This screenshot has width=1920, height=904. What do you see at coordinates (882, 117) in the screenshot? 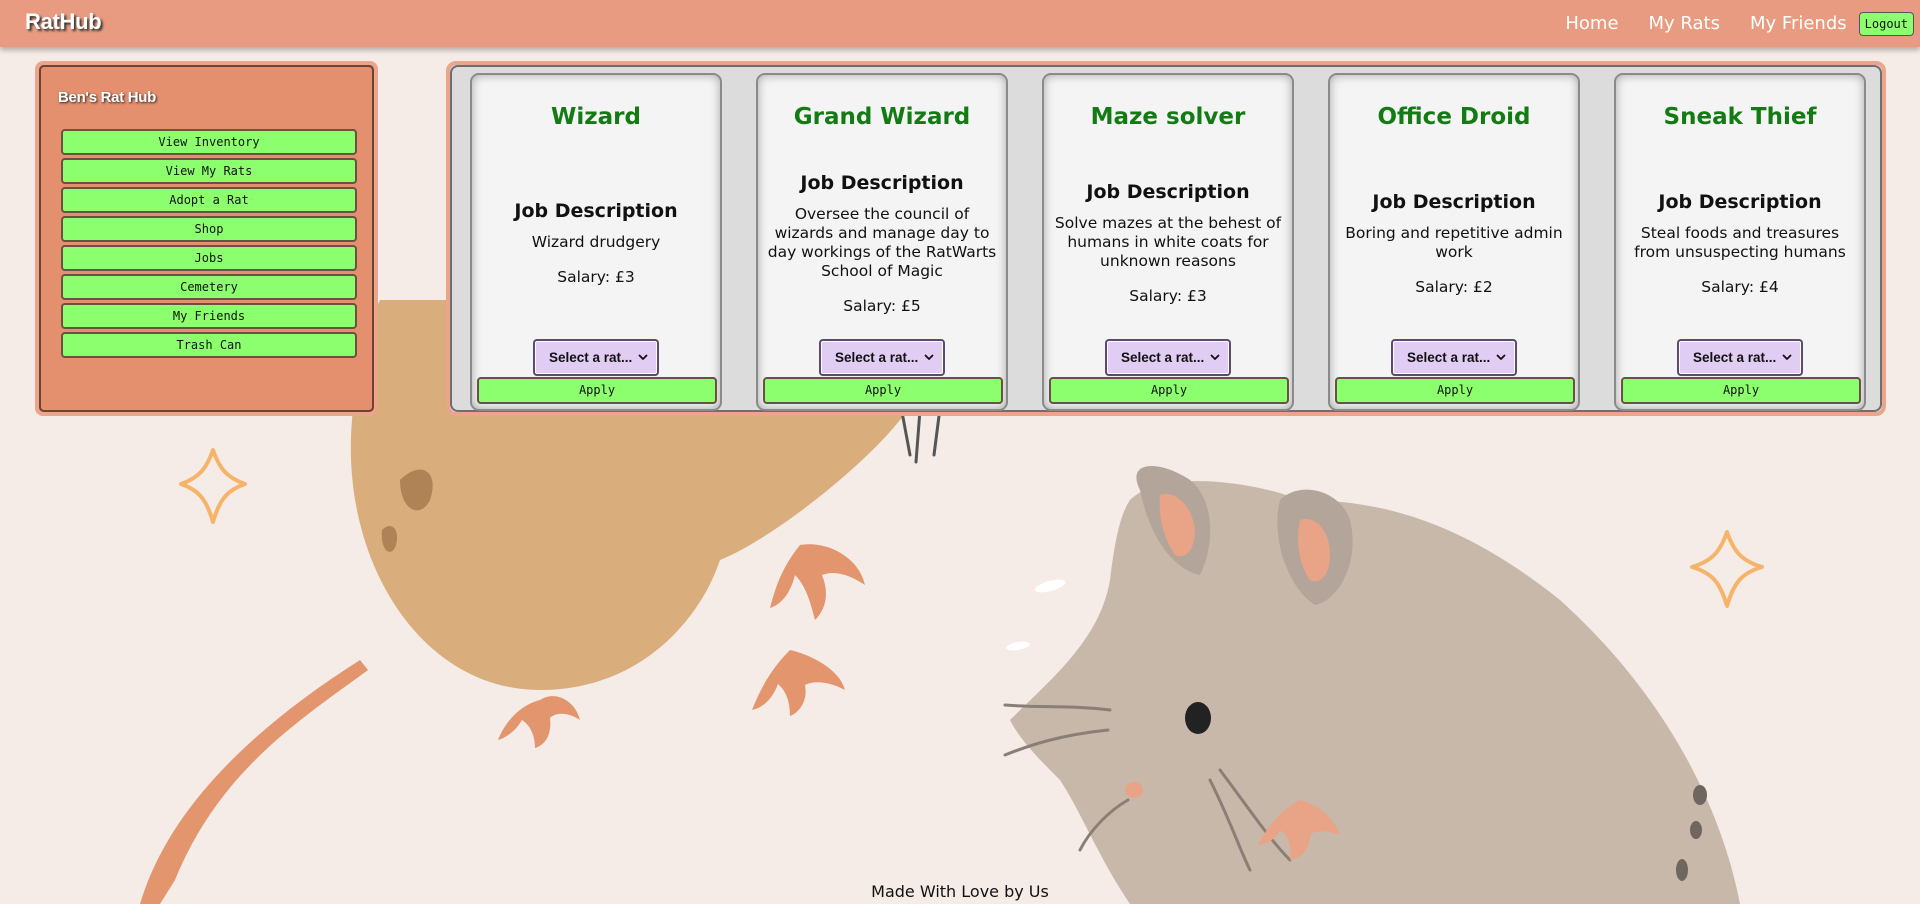
I see `job-title: Grand Wizard` at bounding box center [882, 117].